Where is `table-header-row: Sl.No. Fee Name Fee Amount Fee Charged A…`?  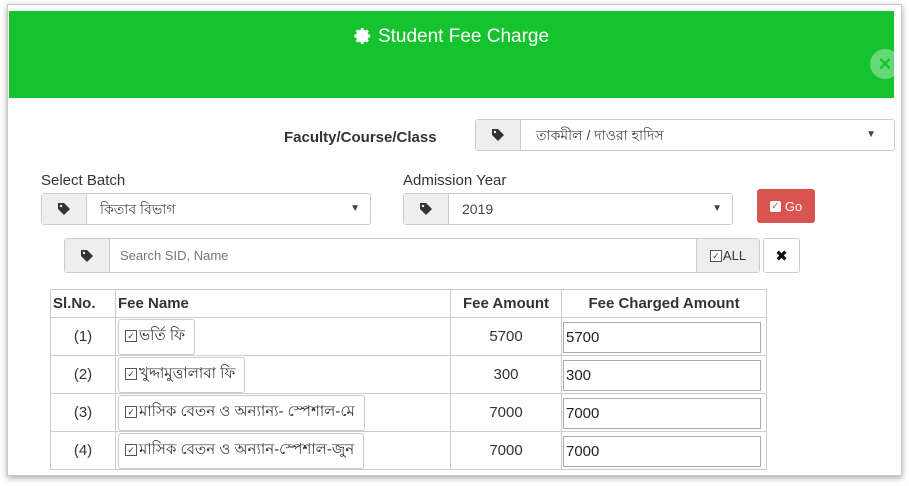 table-header-row: Sl.No. Fee Name Fee Amount Fee Charged A… is located at coordinates (408, 303).